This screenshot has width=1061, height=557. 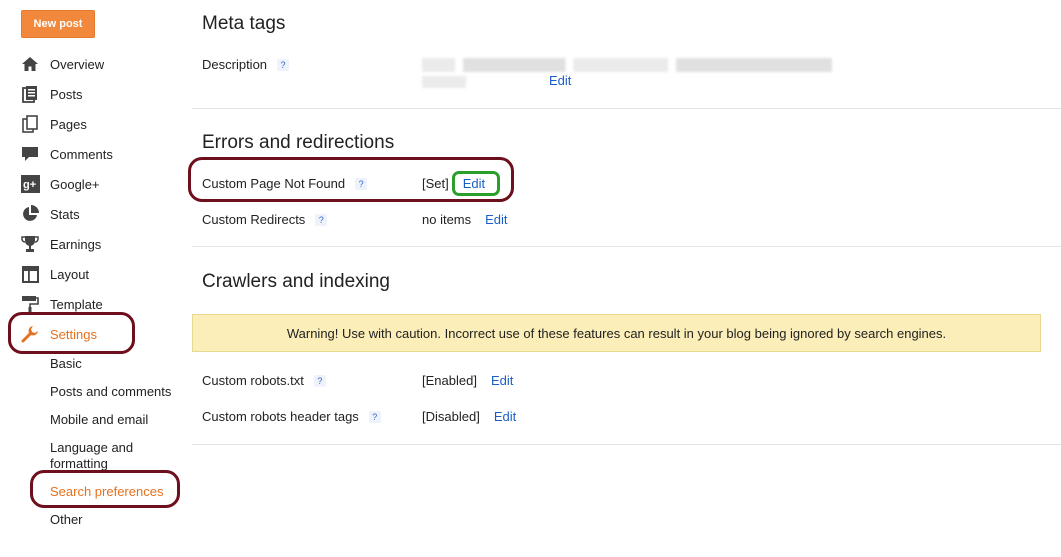 What do you see at coordinates (453, 183) in the screenshot?
I see `custom-page-not-found-value-wrap: [Set] Edit` at bounding box center [453, 183].